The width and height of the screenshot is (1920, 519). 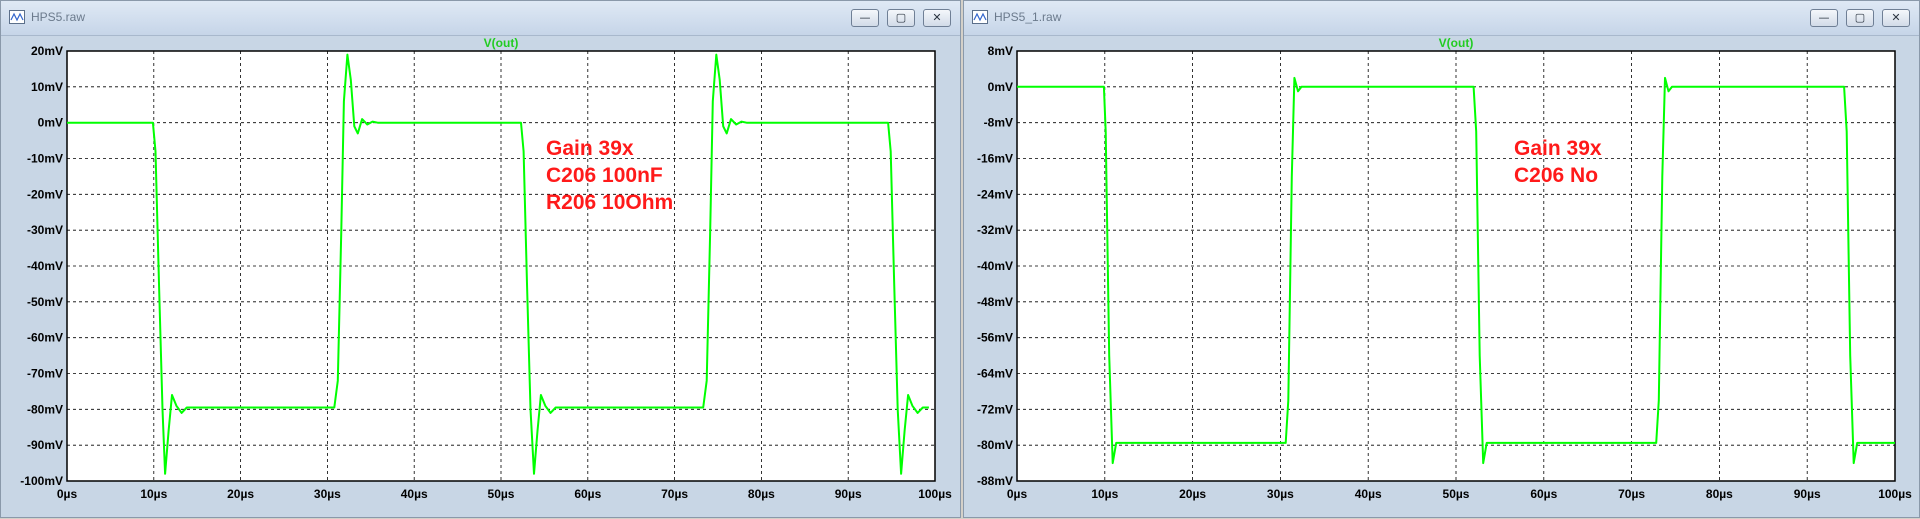 I want to click on y-tick-label: -70mV, so click(x=45, y=374).